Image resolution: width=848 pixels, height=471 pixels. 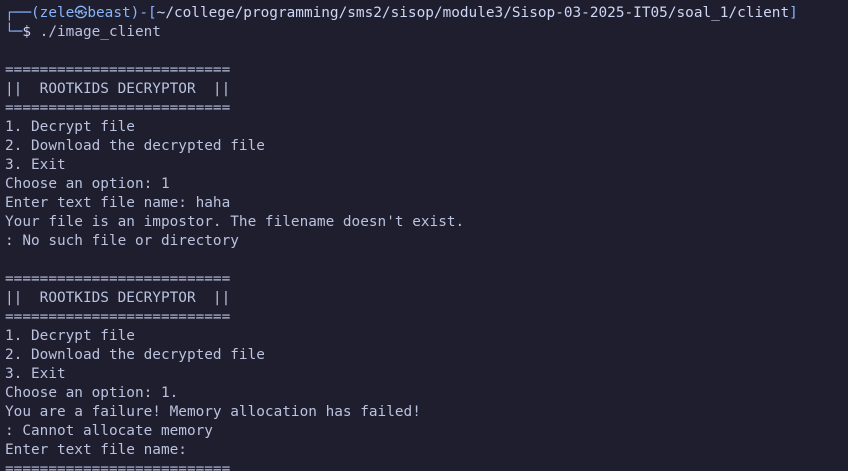 What do you see at coordinates (109, 431) in the screenshot?
I see `error-detail: : Cannot allocate memory` at bounding box center [109, 431].